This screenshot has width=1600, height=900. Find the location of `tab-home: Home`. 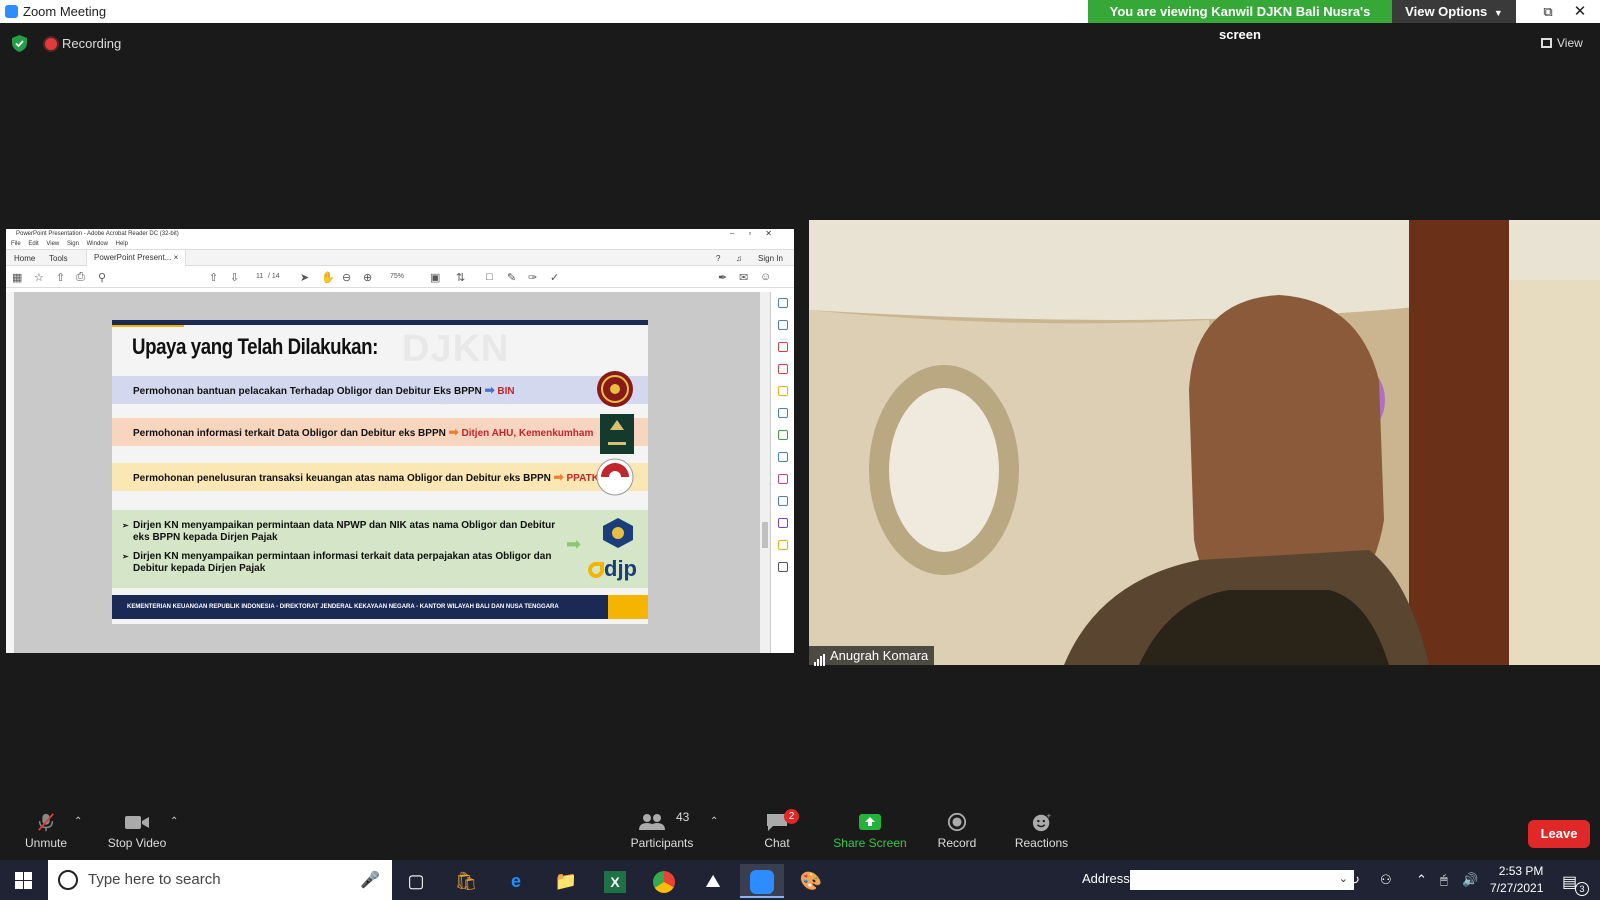

tab-home: Home is located at coordinates (24, 258).